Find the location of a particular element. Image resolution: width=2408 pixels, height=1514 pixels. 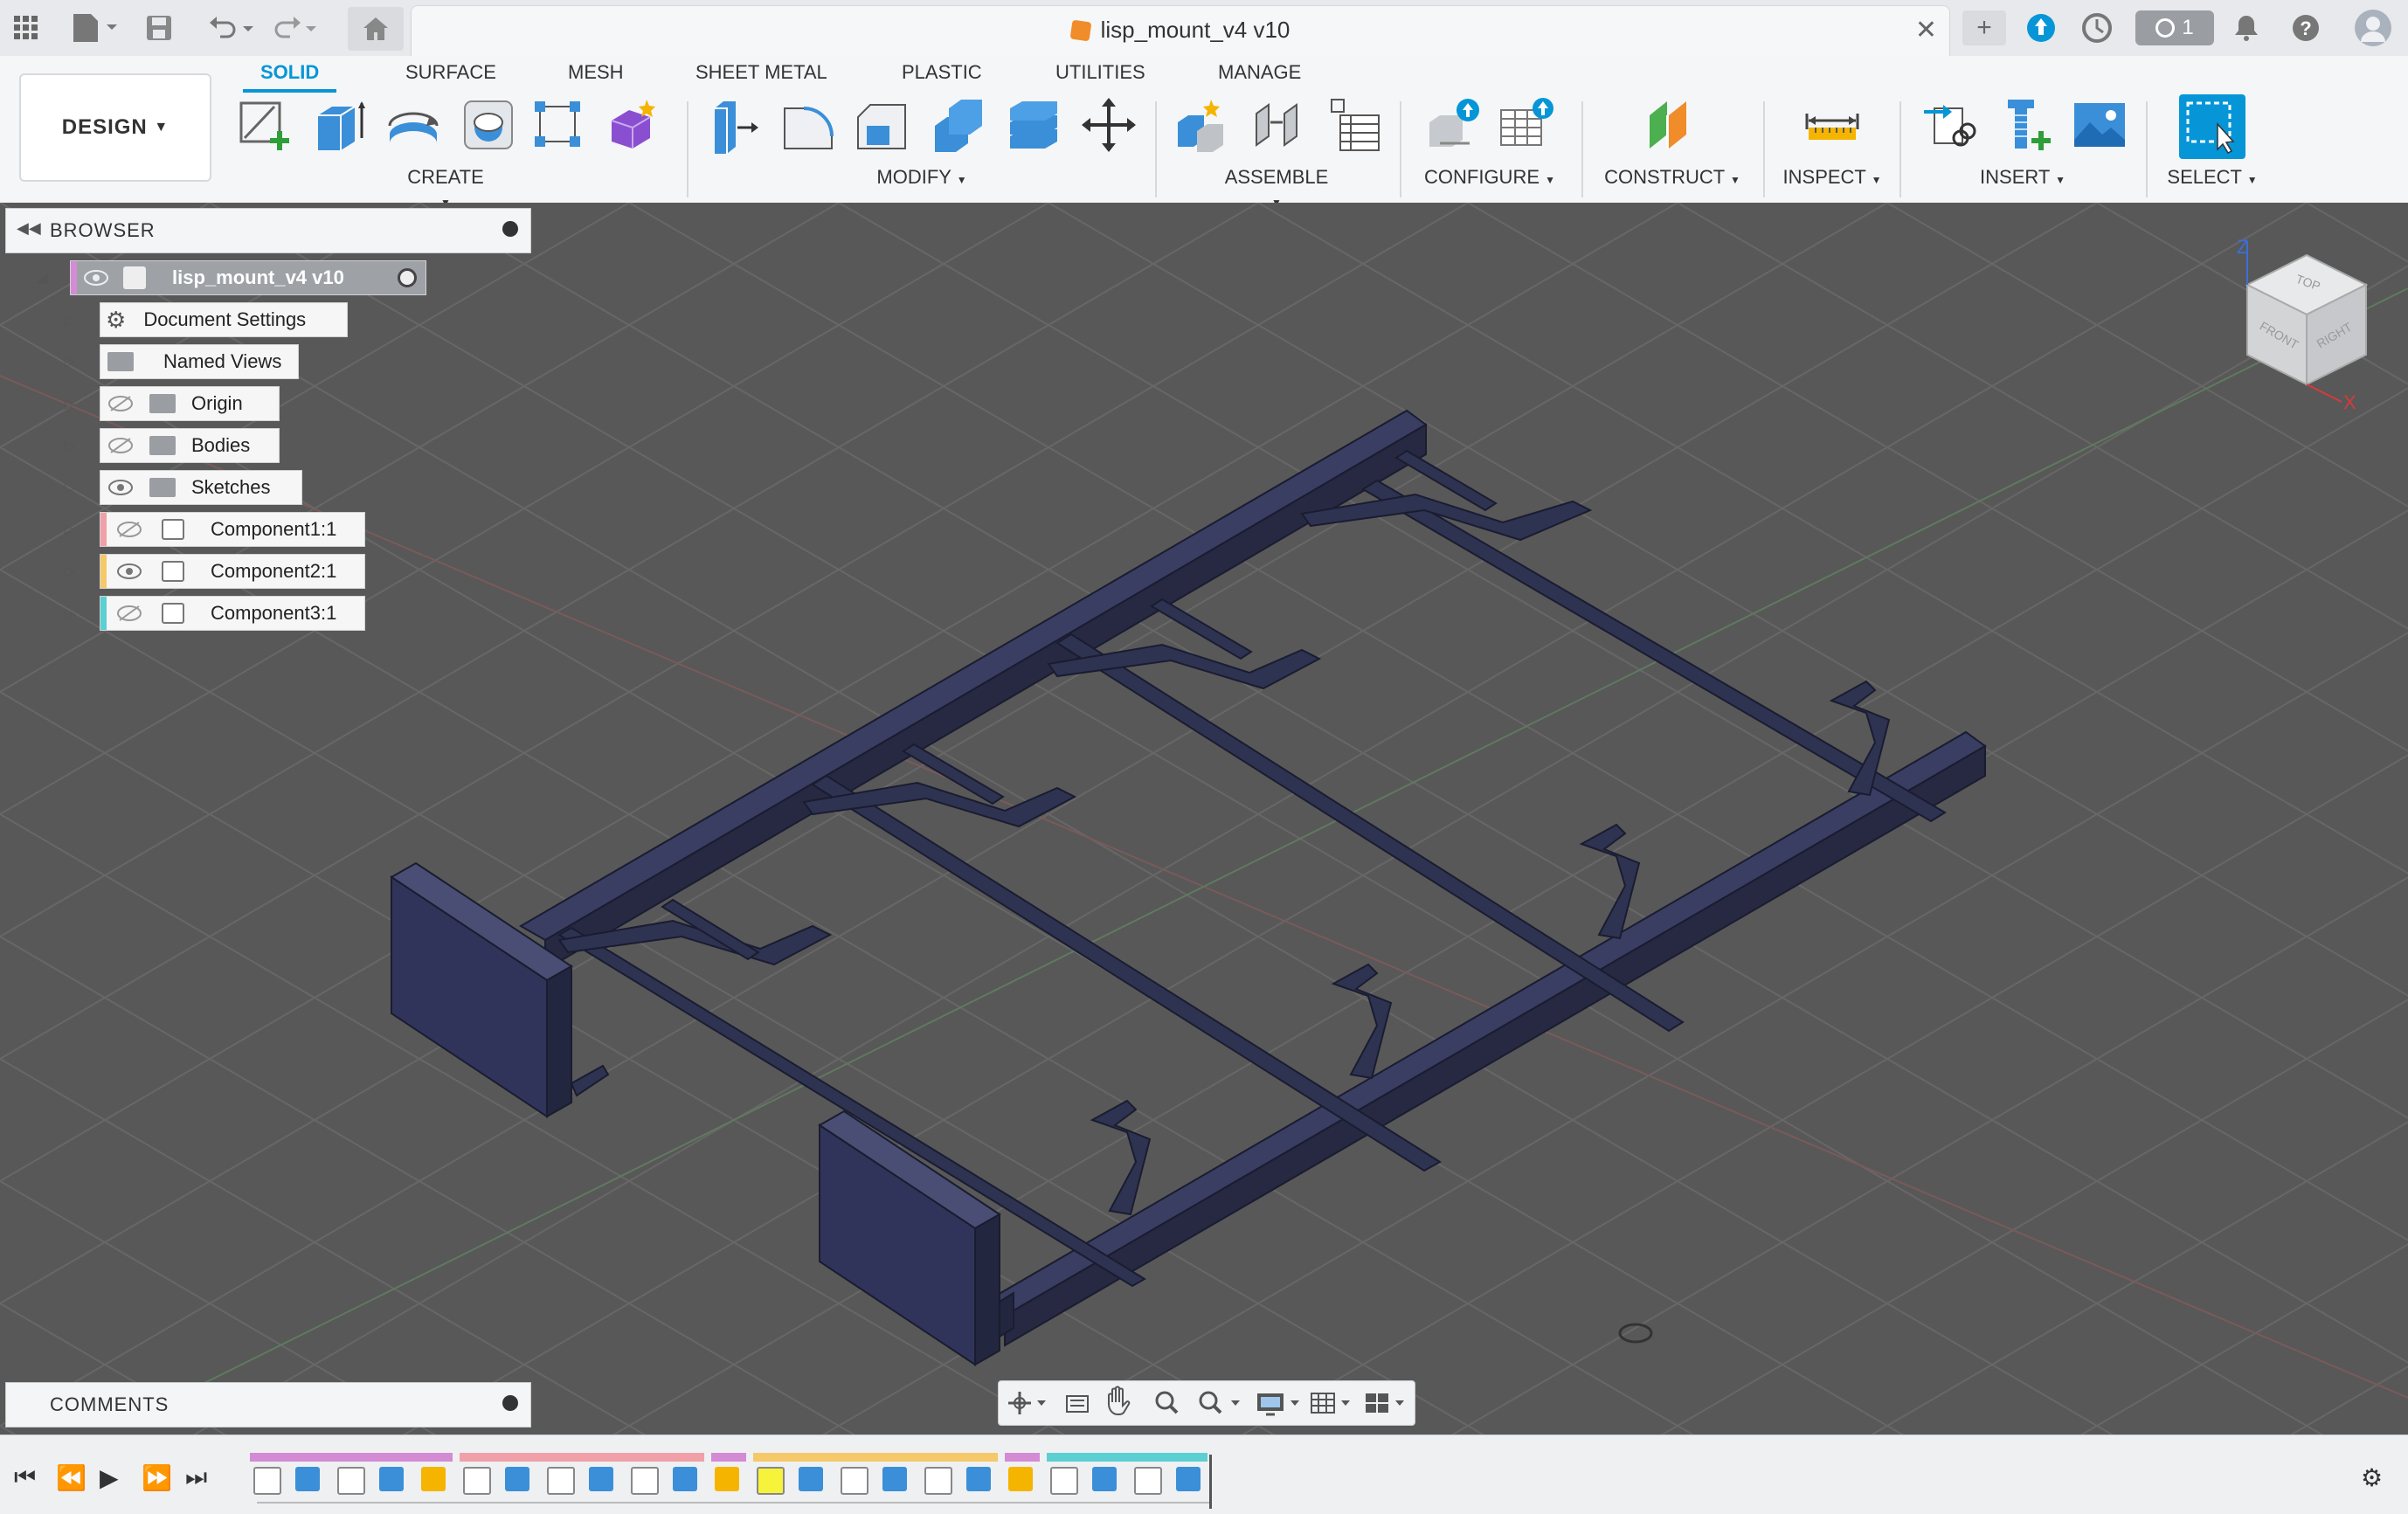

play-icon: ▶ is located at coordinates (109, 1477).